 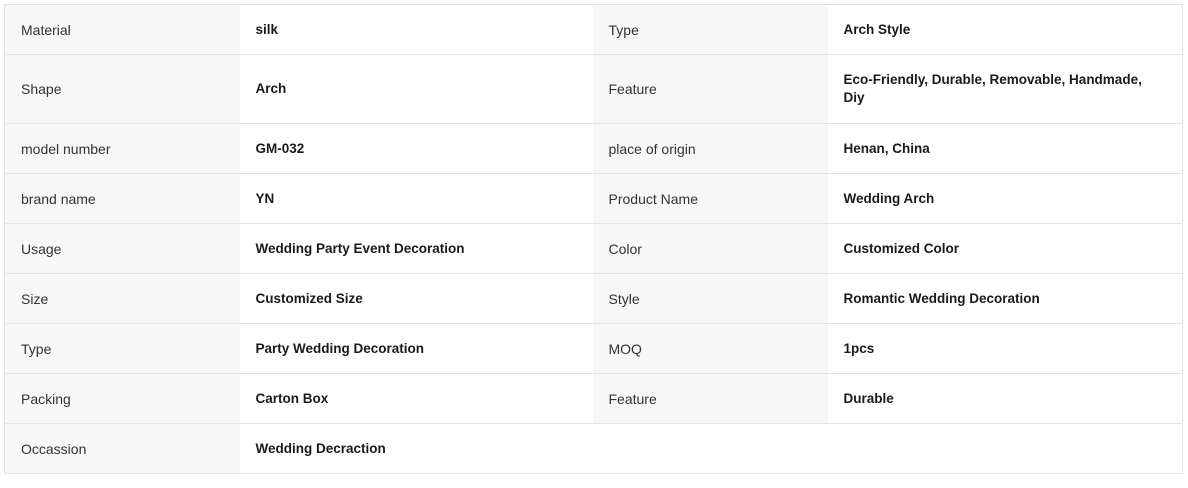 What do you see at coordinates (710, 348) in the screenshot?
I see `spec-label: MOQ` at bounding box center [710, 348].